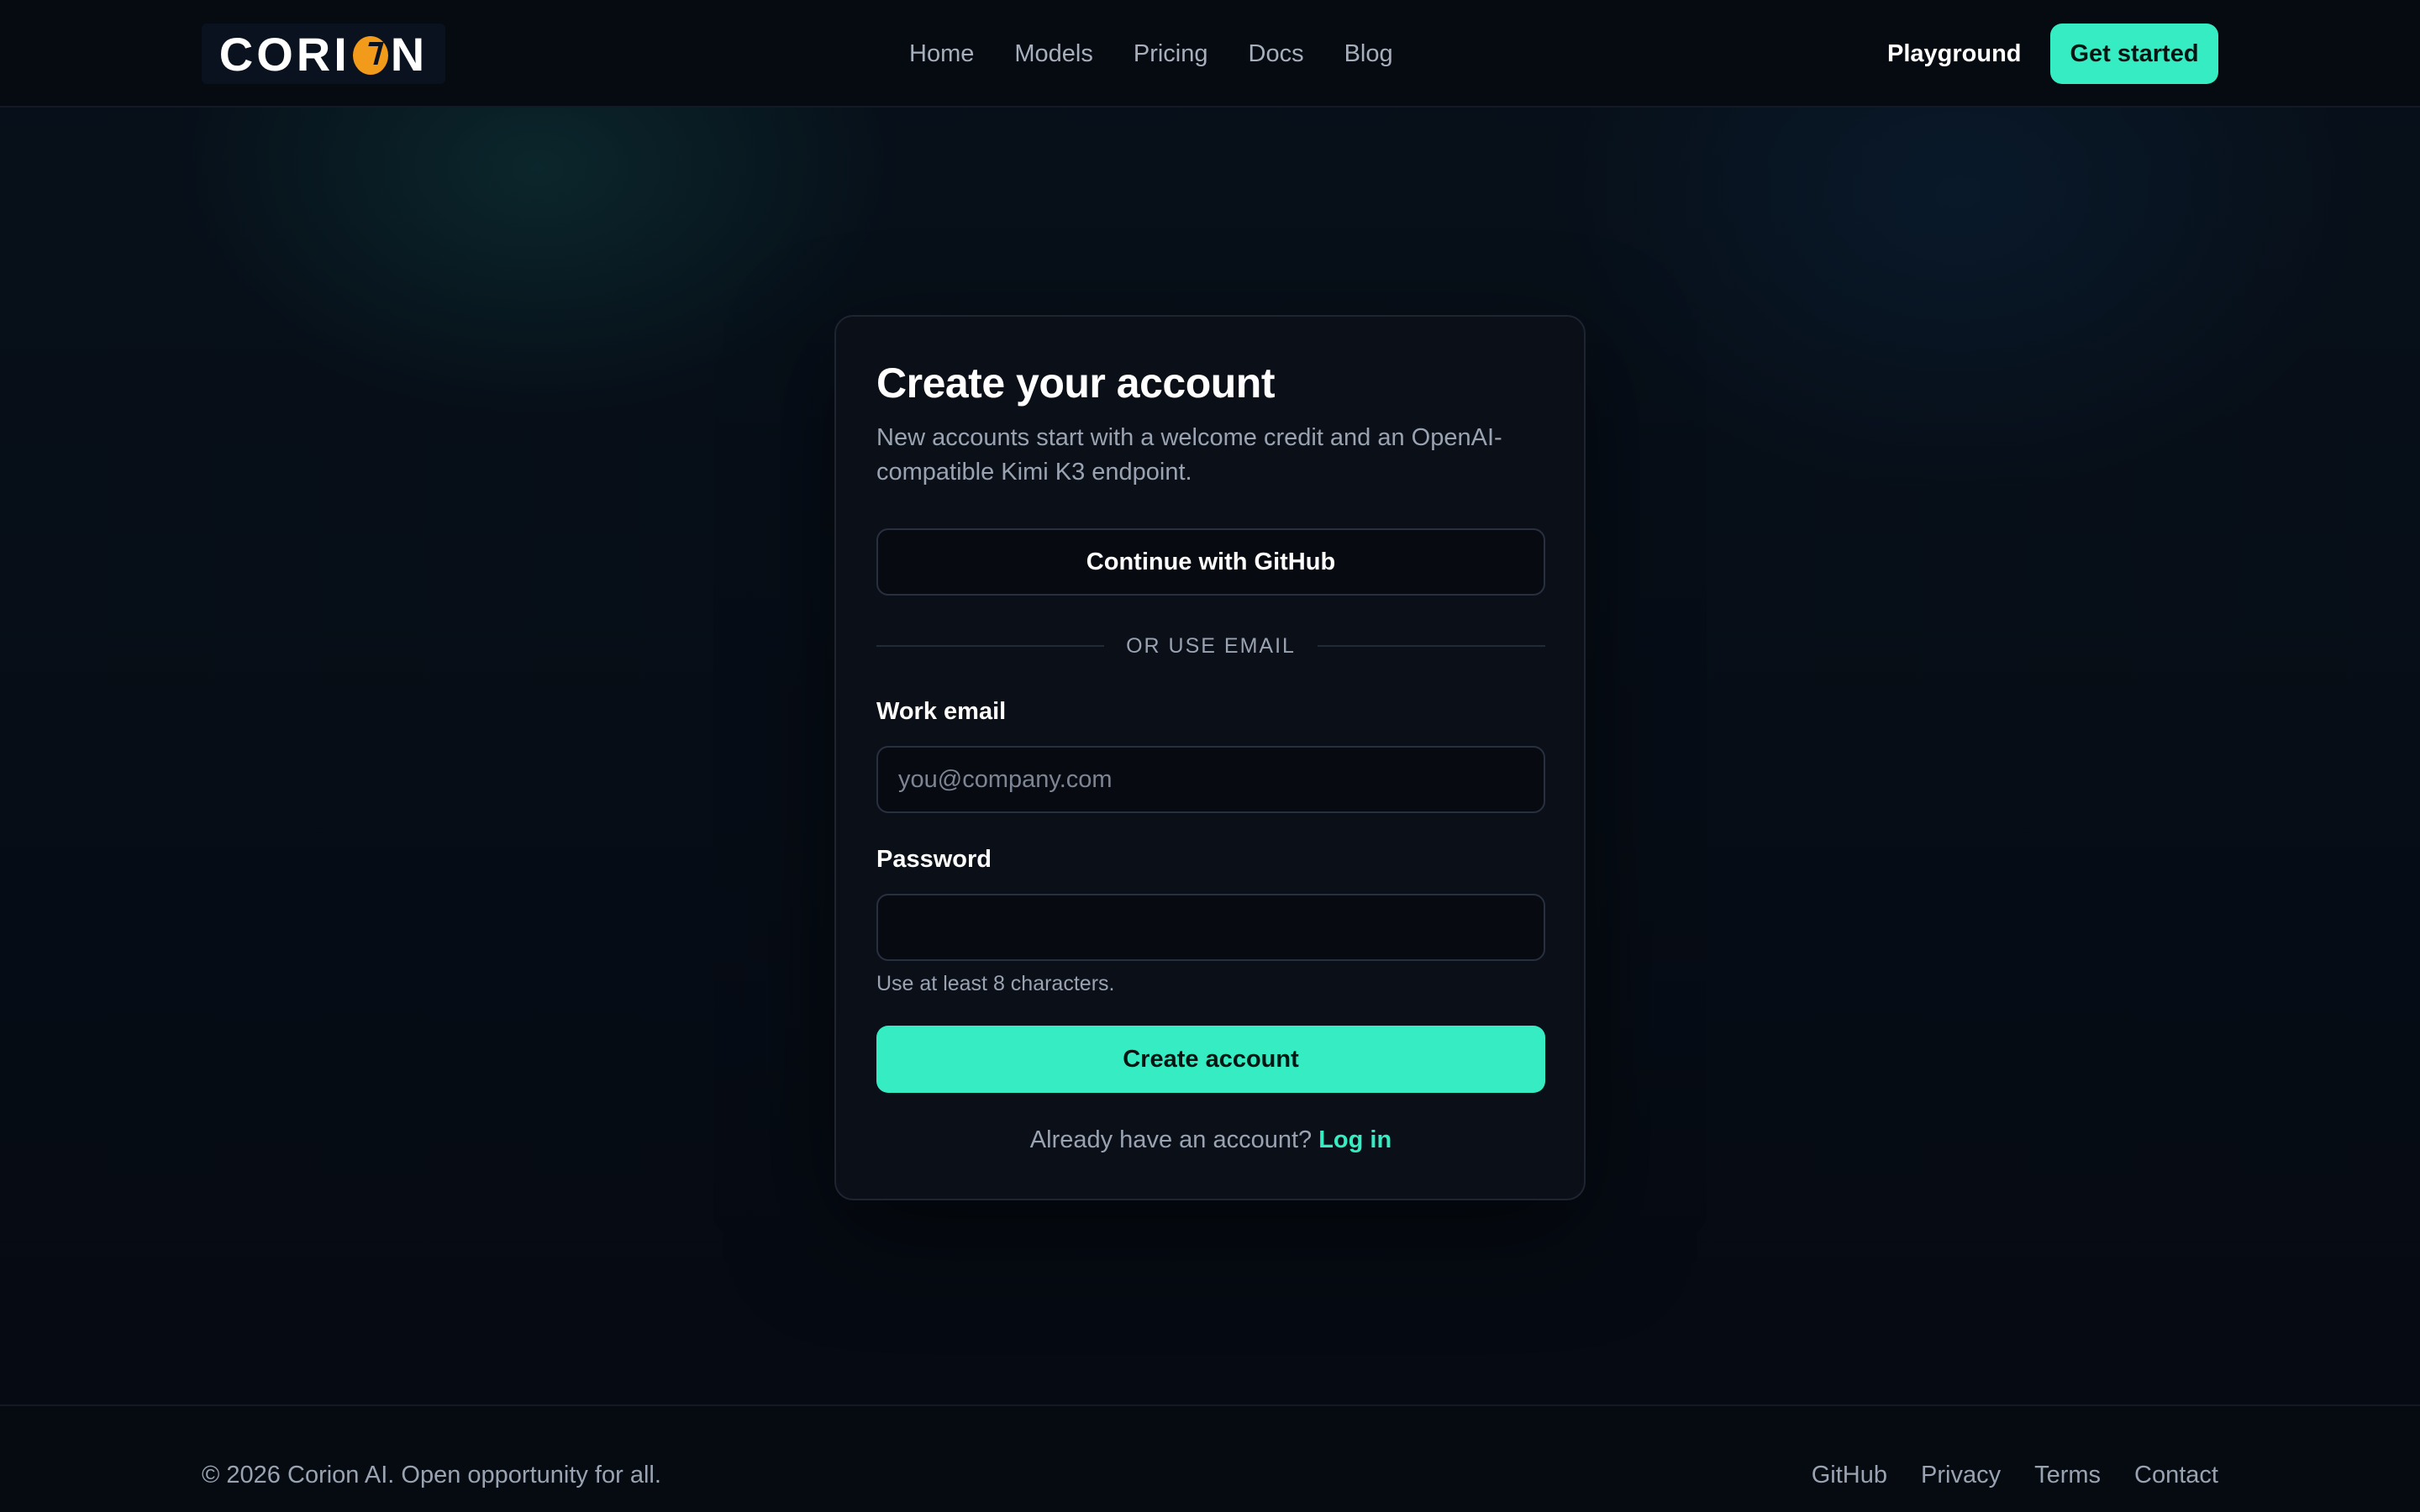 The image size is (2420, 1512). I want to click on divider-line-left, so click(991, 646).